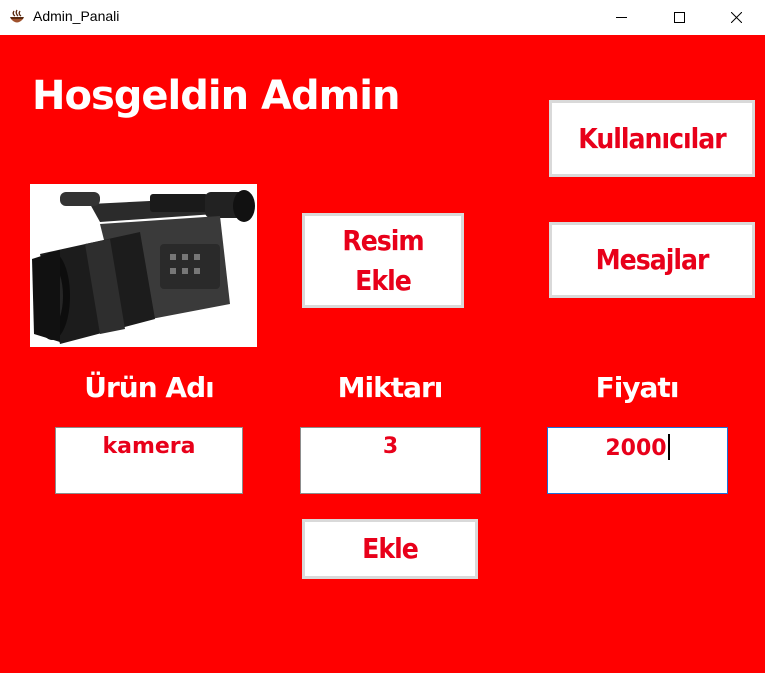  I want to click on price-field: 2000, so click(637, 460).